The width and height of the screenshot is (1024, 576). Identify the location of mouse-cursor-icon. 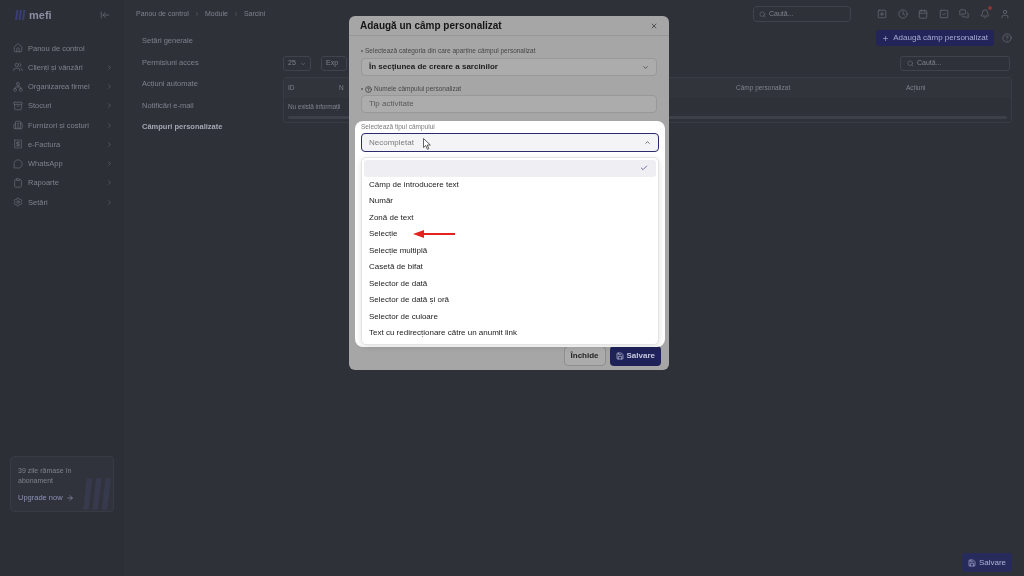
(427, 144).